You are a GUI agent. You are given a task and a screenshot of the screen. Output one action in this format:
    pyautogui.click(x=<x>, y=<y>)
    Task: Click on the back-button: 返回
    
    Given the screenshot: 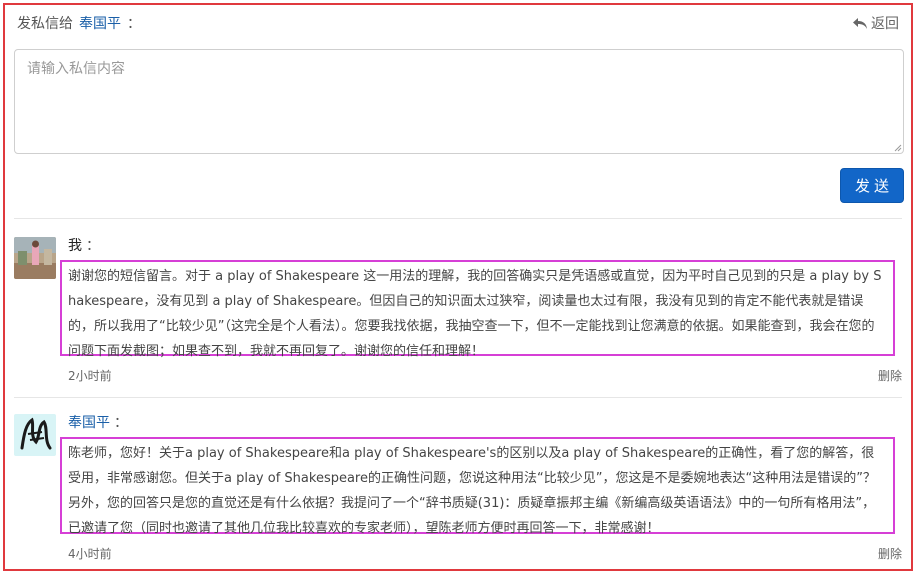 What is the action you would take?
    pyautogui.click(x=875, y=24)
    